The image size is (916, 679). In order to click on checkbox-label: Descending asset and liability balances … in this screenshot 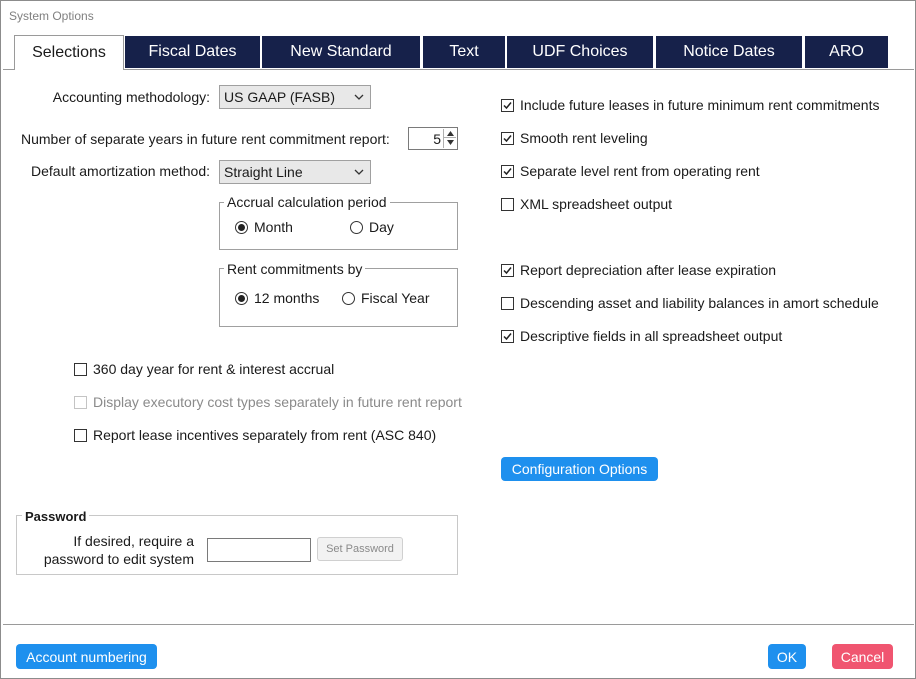, I will do `click(699, 303)`.